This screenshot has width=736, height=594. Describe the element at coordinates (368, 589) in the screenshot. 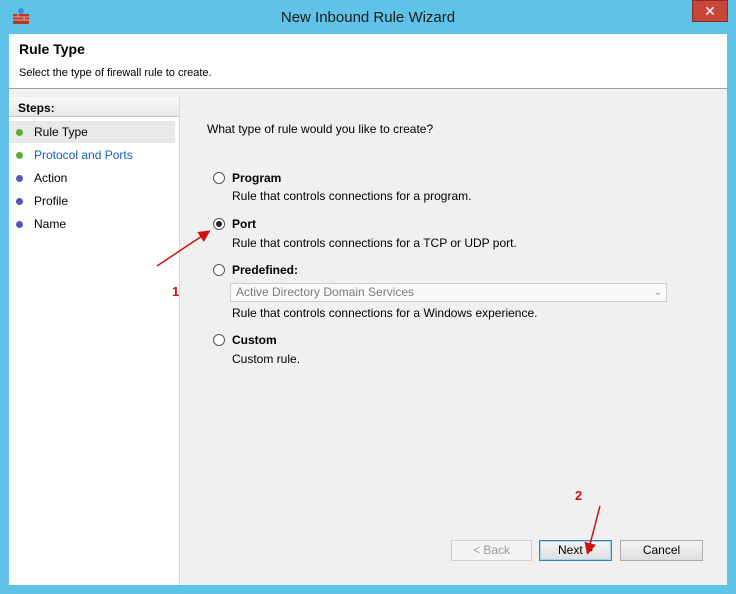

I see `window-bottom-border` at that location.